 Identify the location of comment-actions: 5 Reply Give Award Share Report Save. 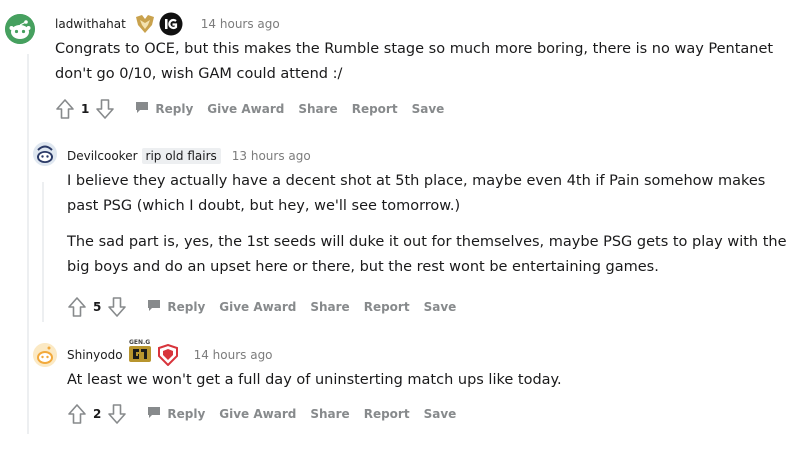
(260, 307).